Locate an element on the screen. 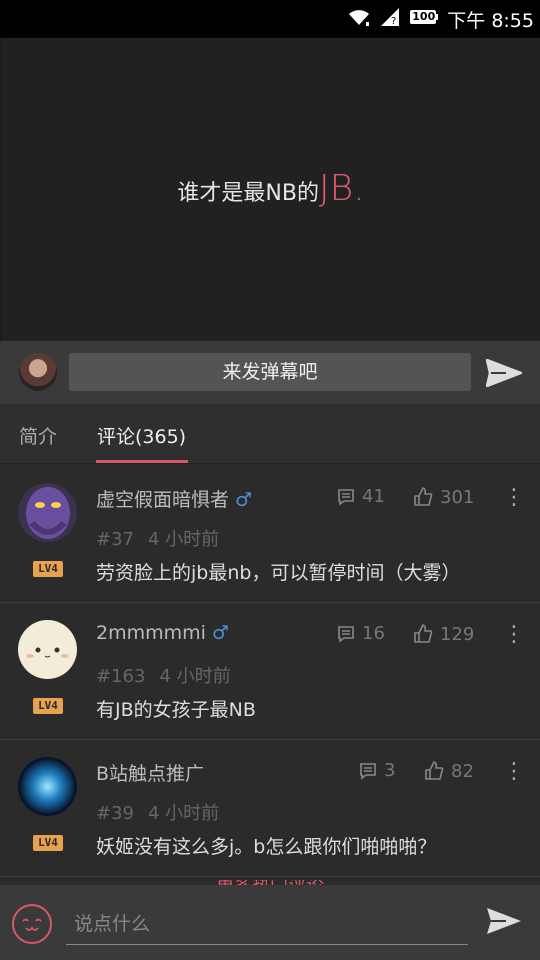 The width and height of the screenshot is (540, 960). tab-bar: 简介 评论(365) is located at coordinates (270, 434).